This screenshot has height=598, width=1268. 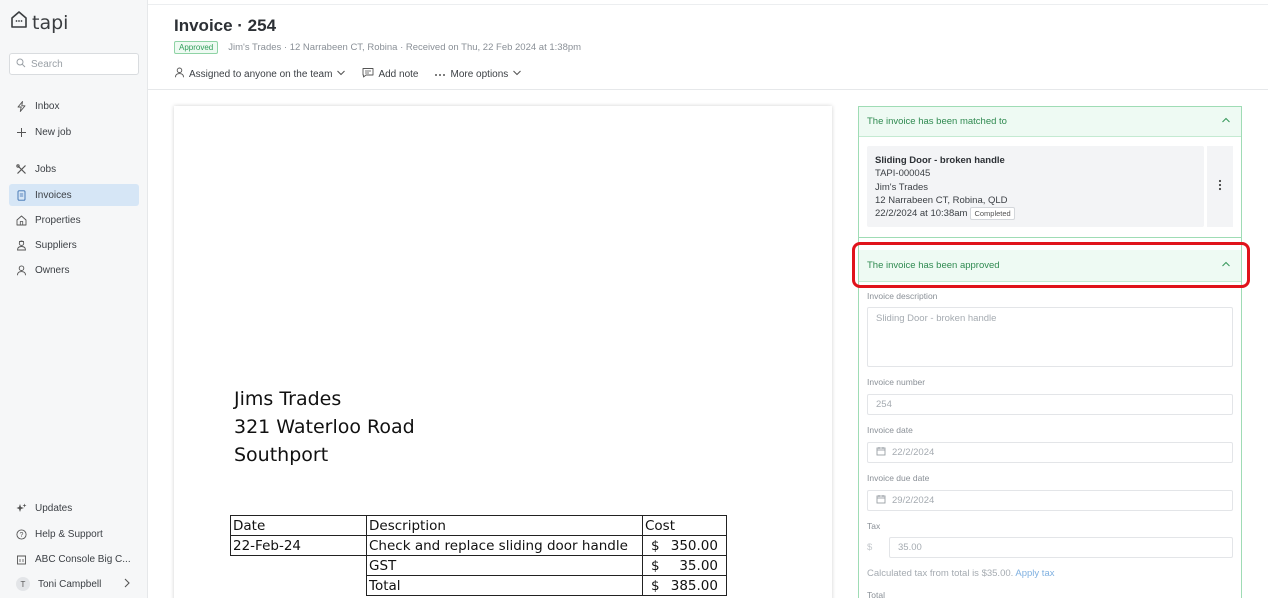 I want to click on job-datetime: 22/2/2024 at 10:38am, so click(x=921, y=214).